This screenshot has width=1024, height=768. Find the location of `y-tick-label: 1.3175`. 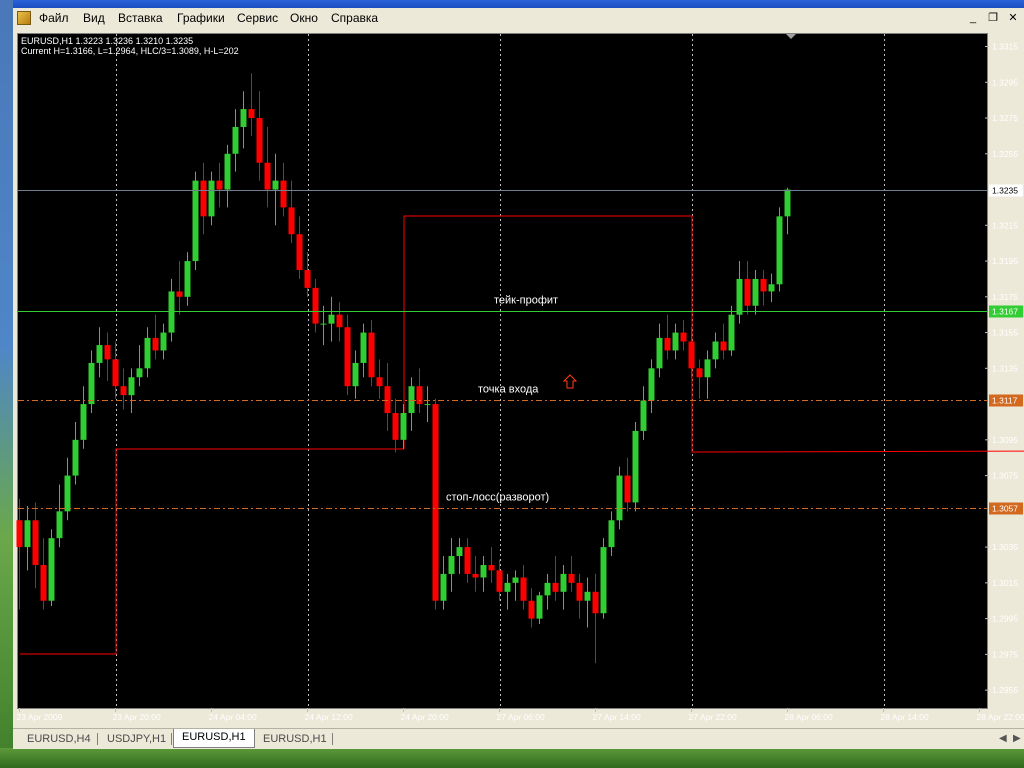

y-tick-label: 1.3175 is located at coordinates (1005, 297).